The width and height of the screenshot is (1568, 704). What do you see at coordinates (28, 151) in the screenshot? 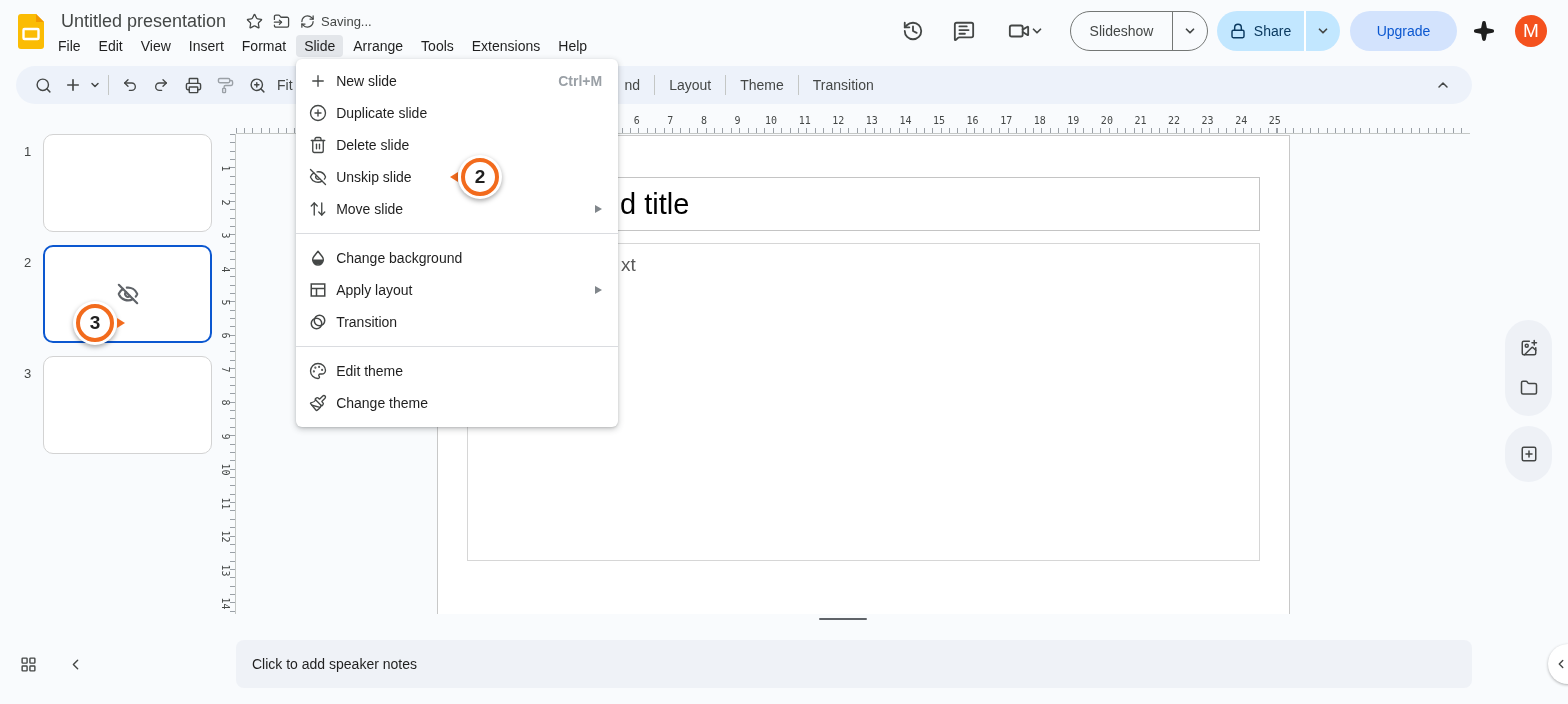
I see `slide-number: 1` at bounding box center [28, 151].